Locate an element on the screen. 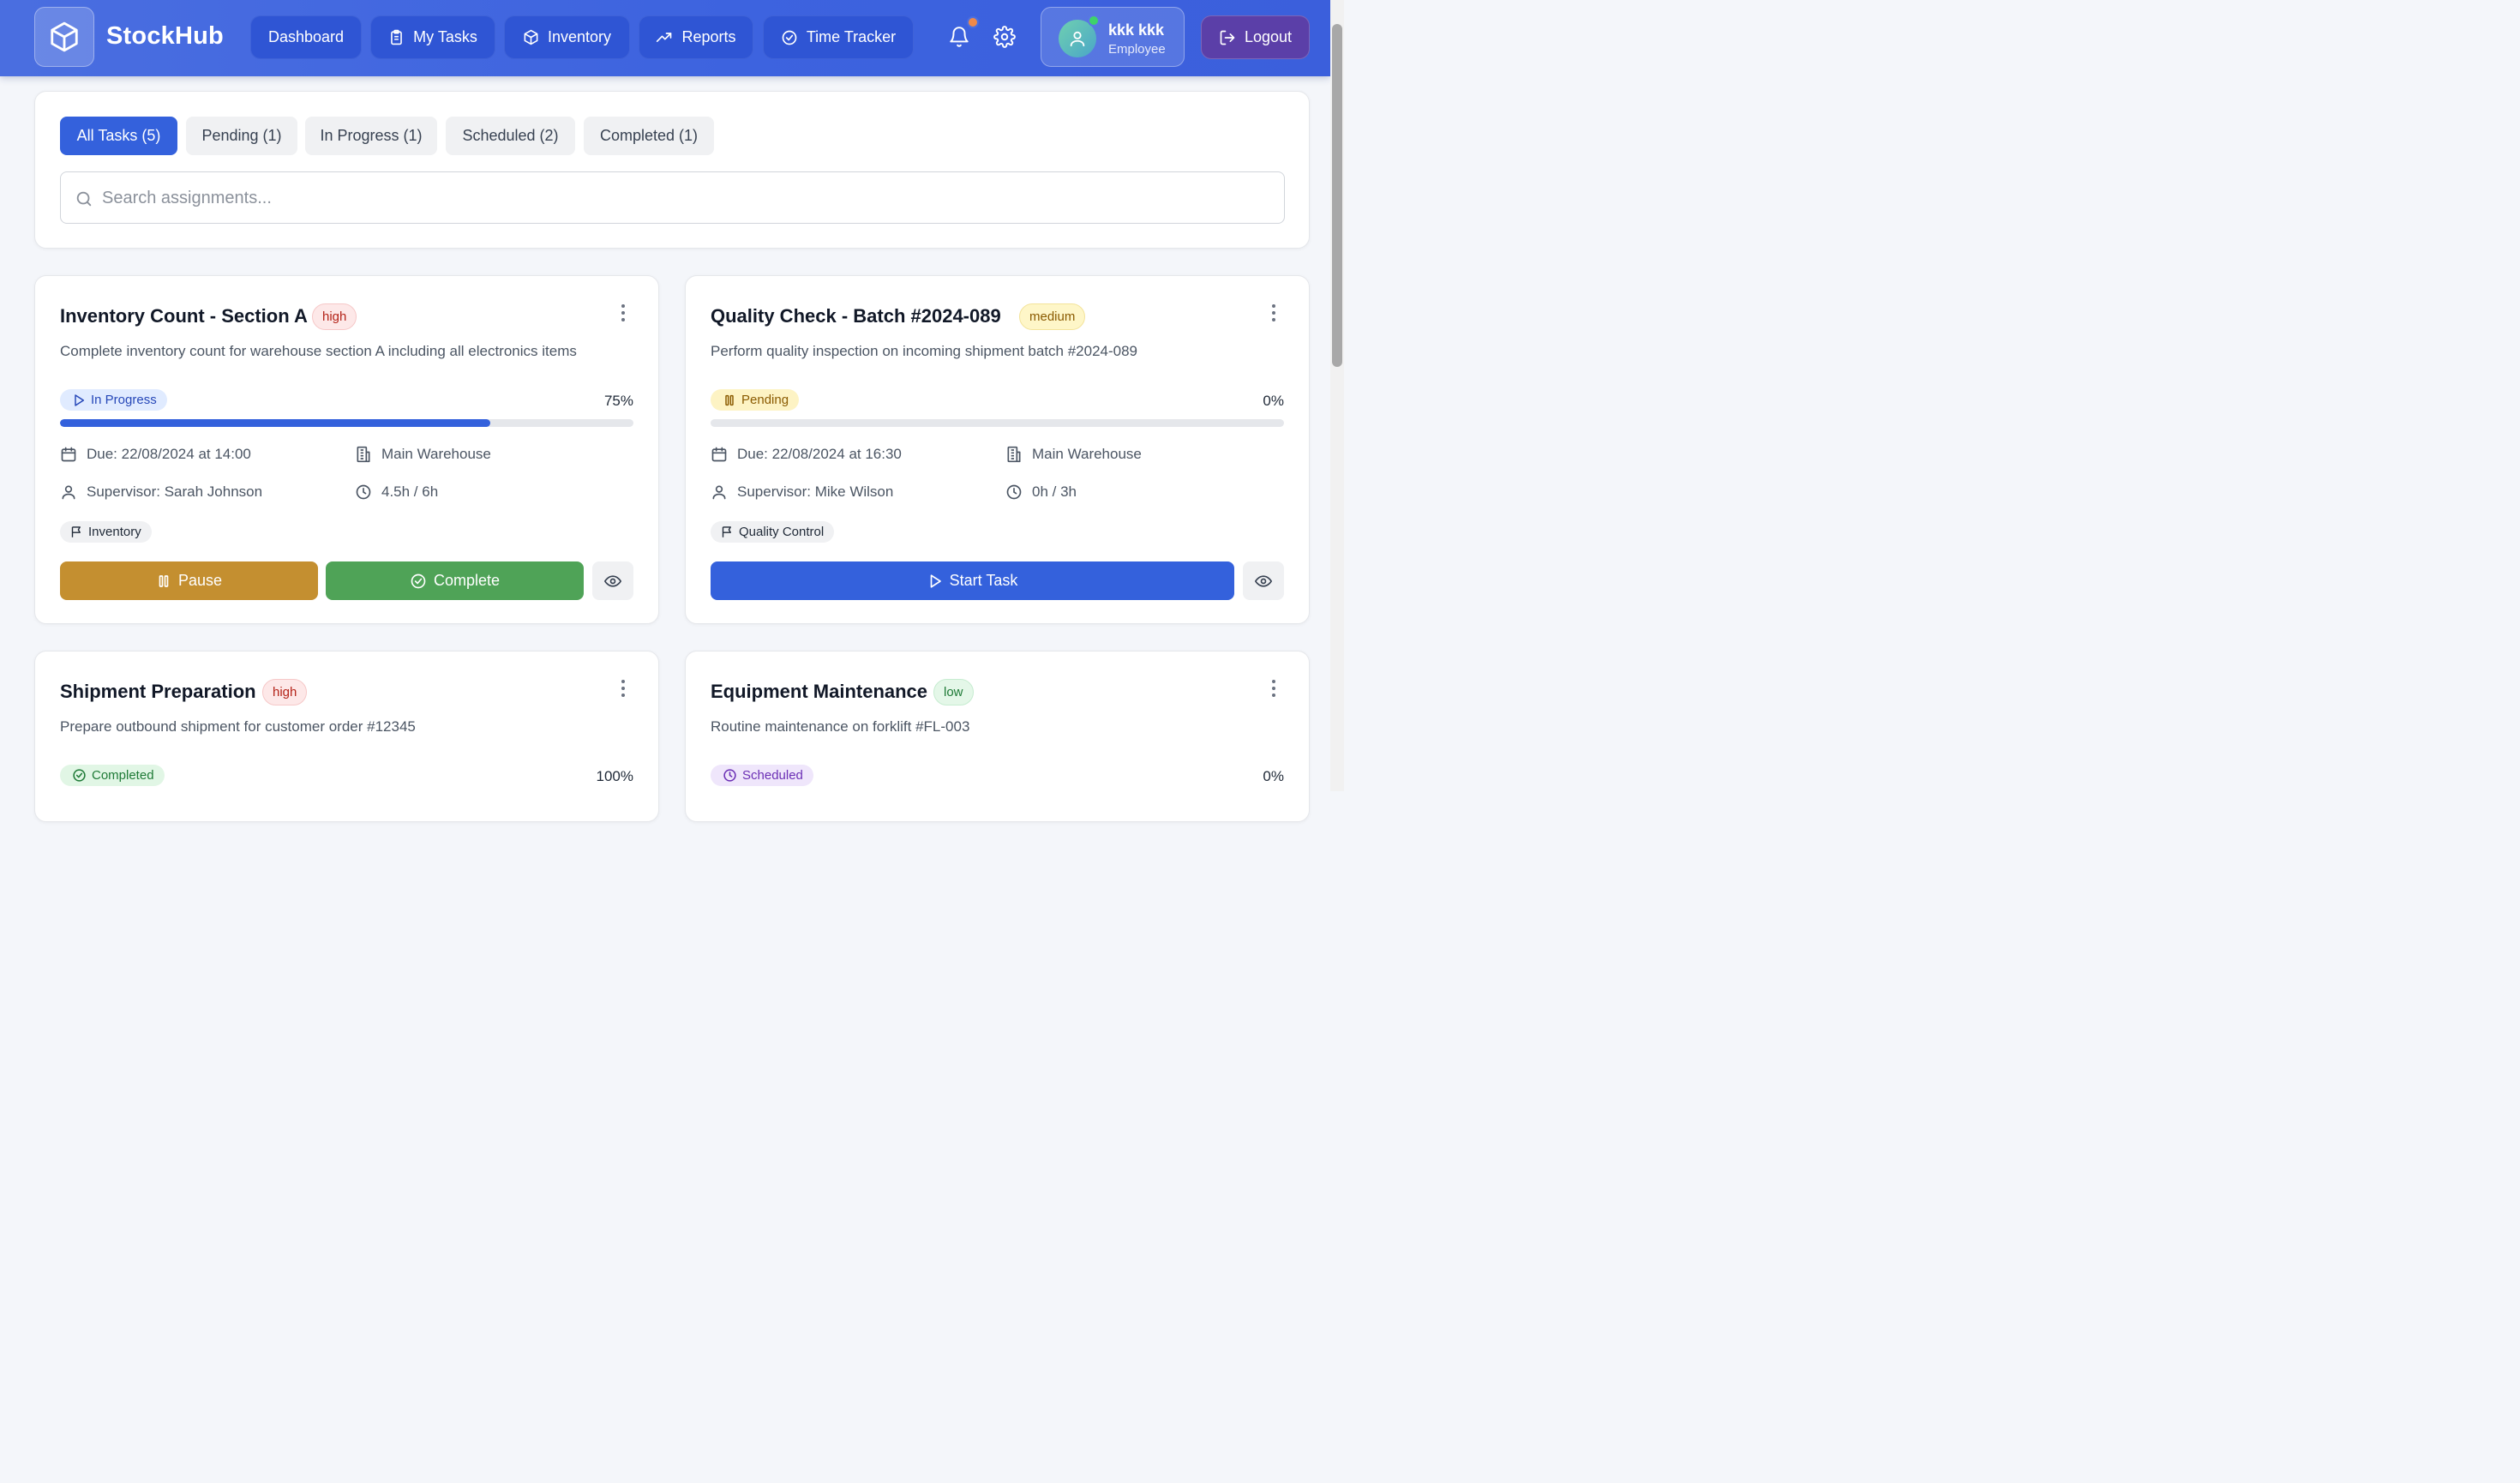 This screenshot has width=2520, height=1483. user-name: kkk kkk is located at coordinates (1136, 30).